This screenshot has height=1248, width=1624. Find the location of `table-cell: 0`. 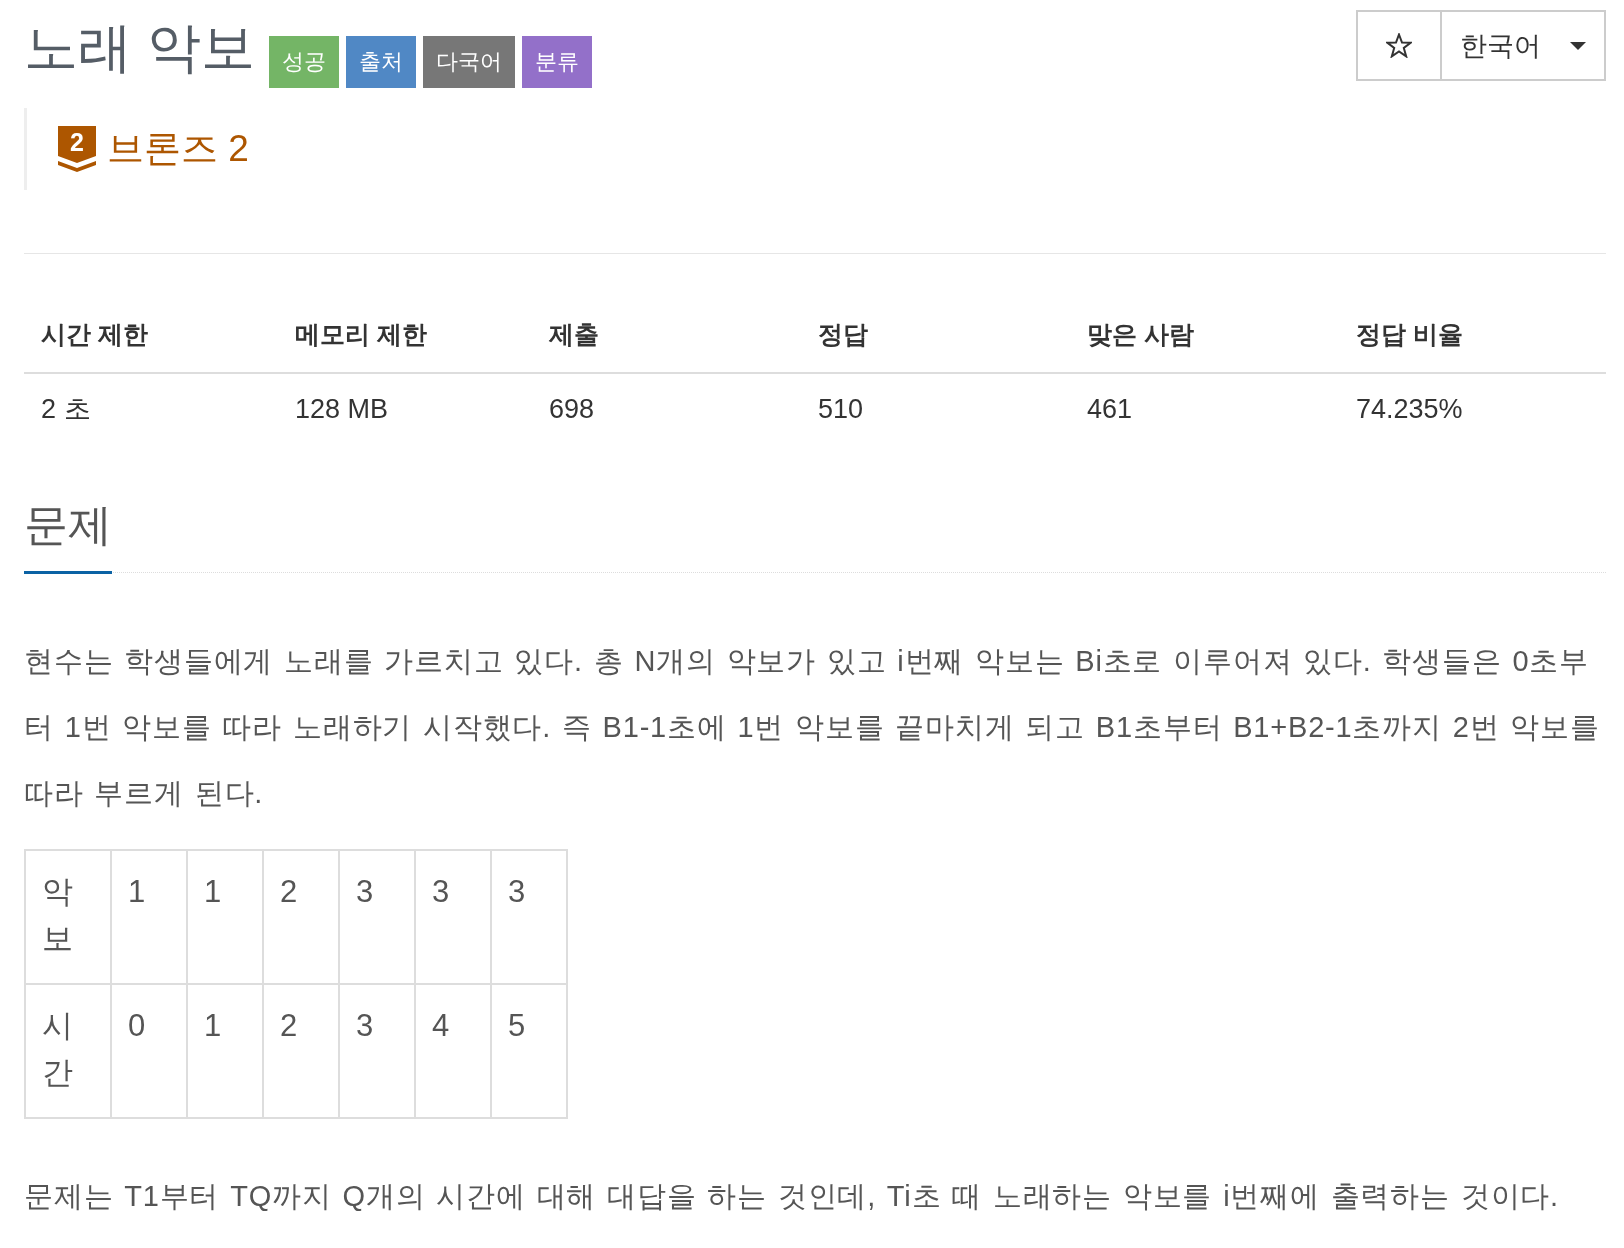

table-cell: 0 is located at coordinates (149, 1051).